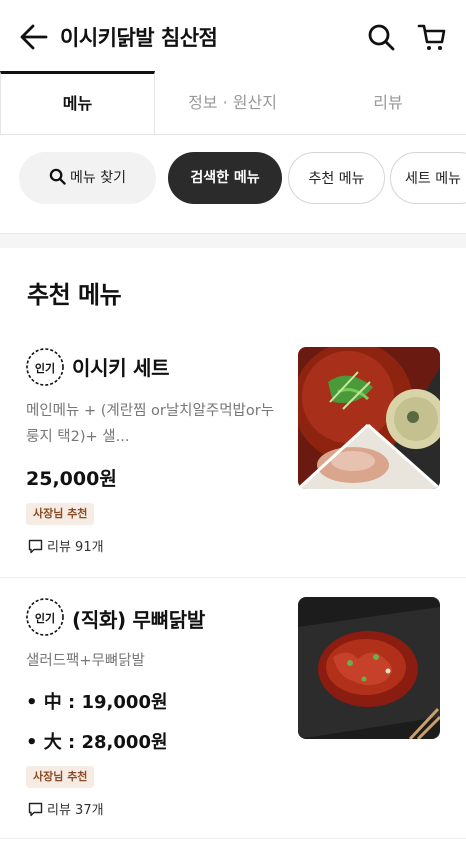 The height and width of the screenshot is (851, 466). What do you see at coordinates (75, 810) in the screenshot?
I see `review-count-label: 리뷰 37개` at bounding box center [75, 810].